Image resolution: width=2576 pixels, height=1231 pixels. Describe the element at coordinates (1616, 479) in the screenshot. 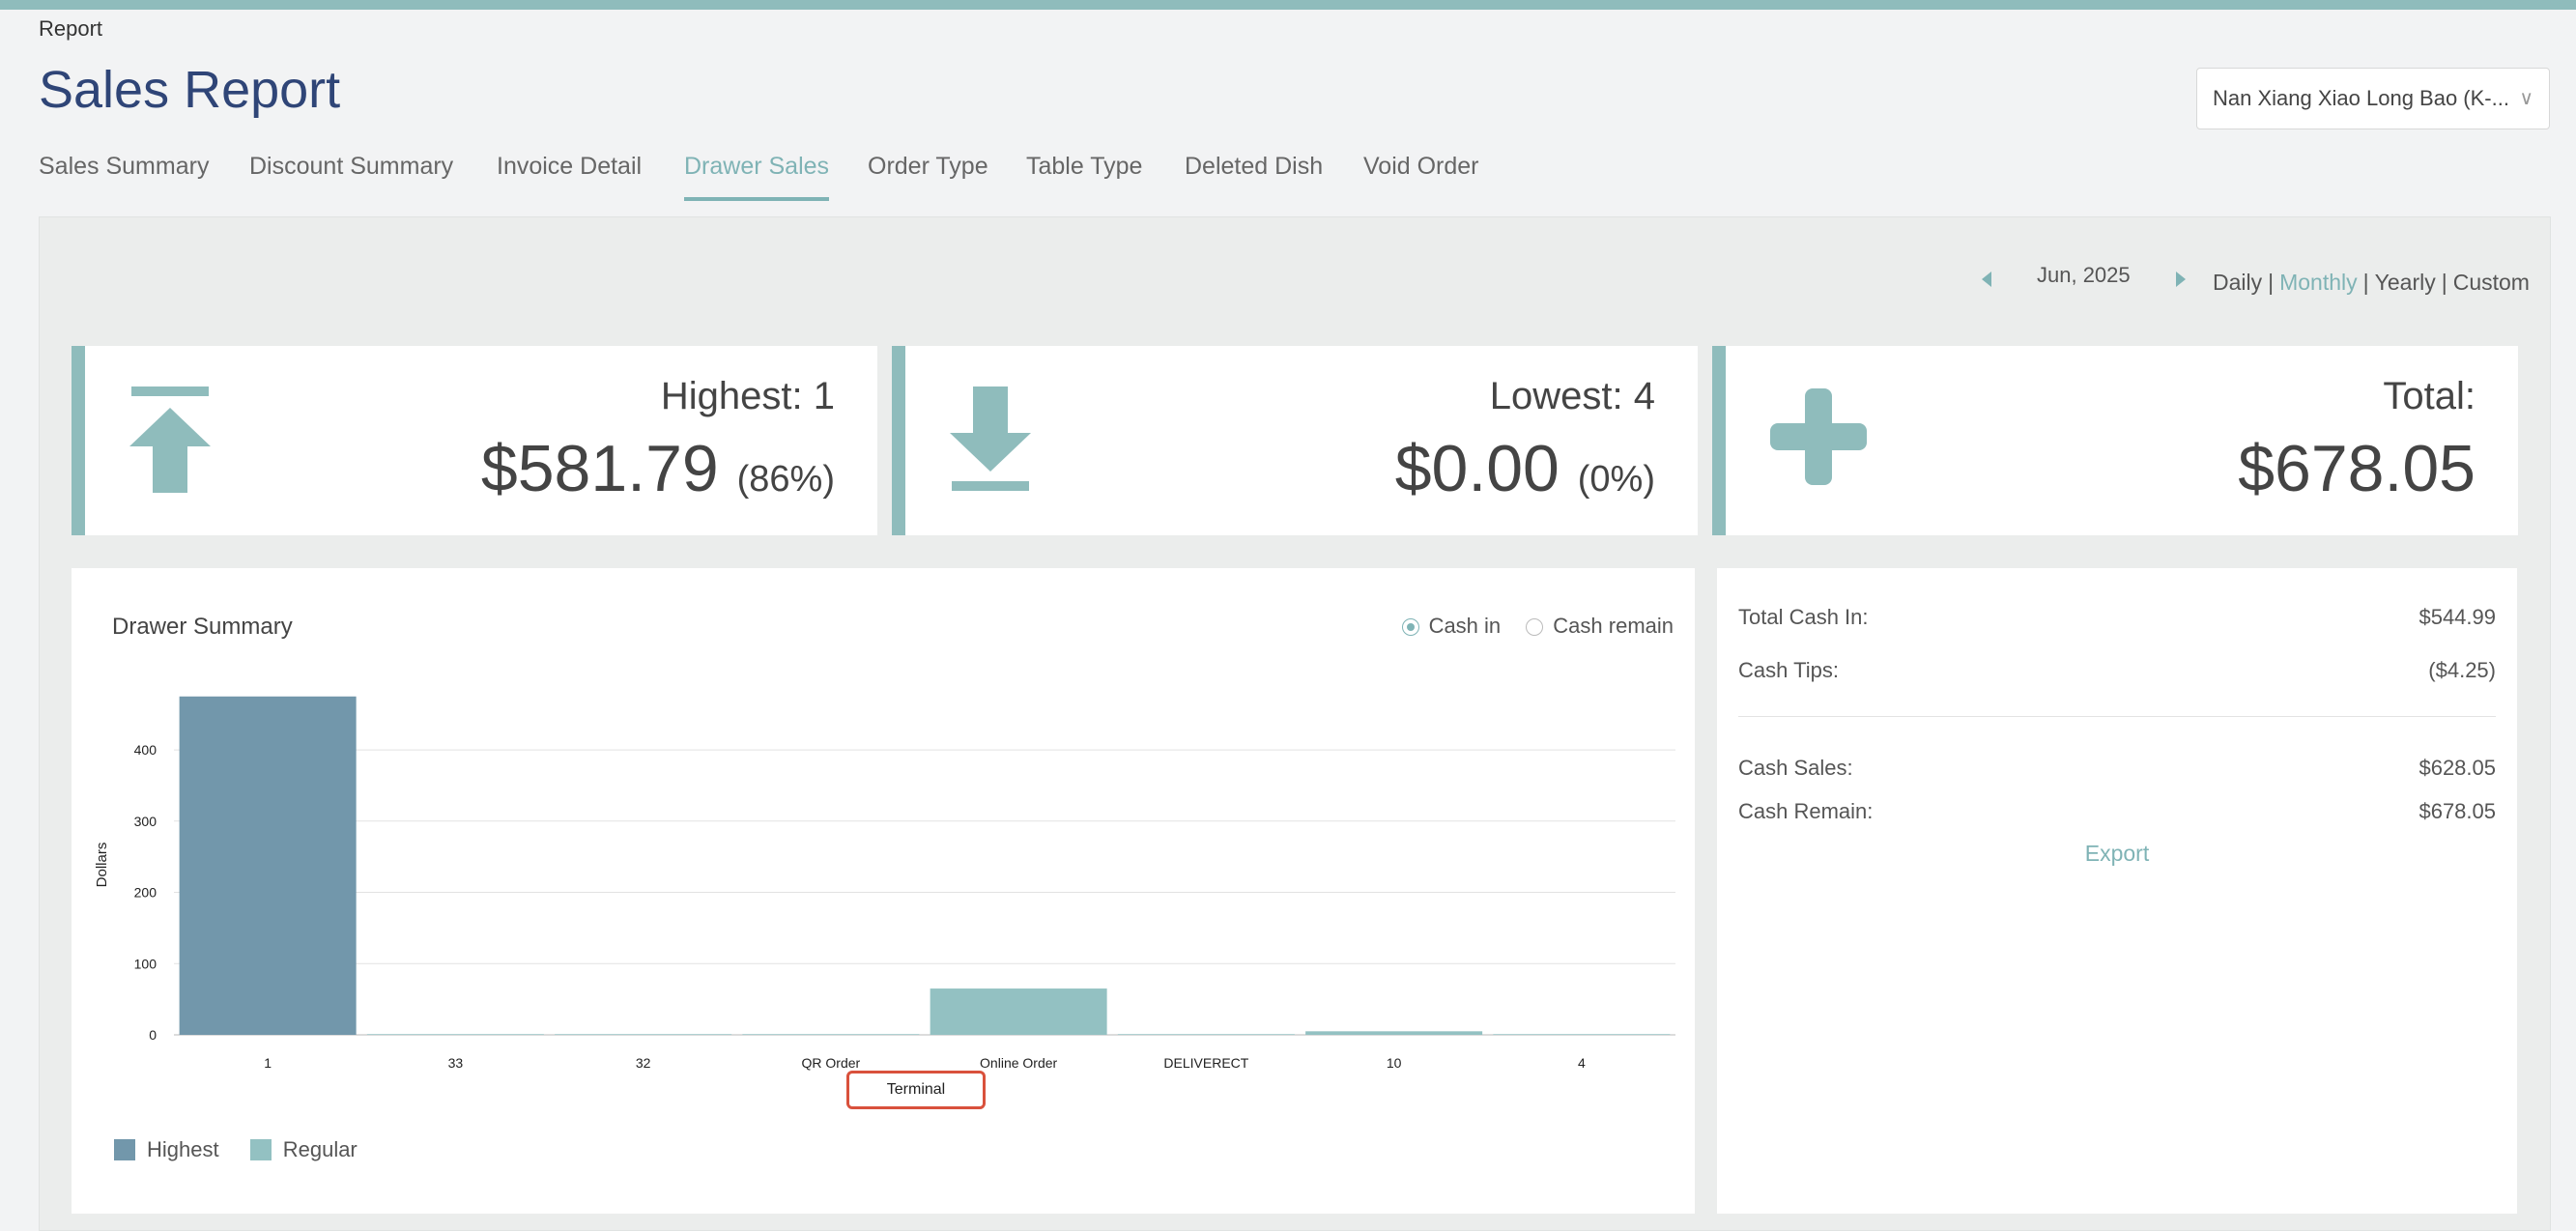

I see `lowest-percent: (0%)` at that location.